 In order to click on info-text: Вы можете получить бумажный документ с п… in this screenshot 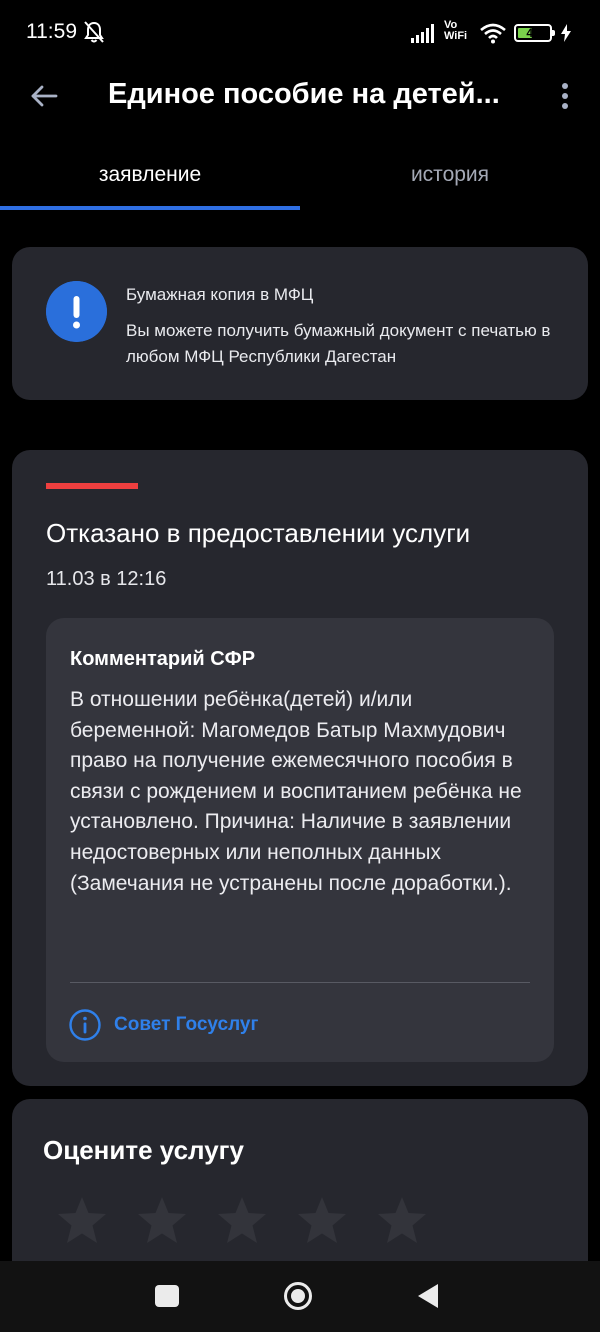, I will do `click(338, 343)`.